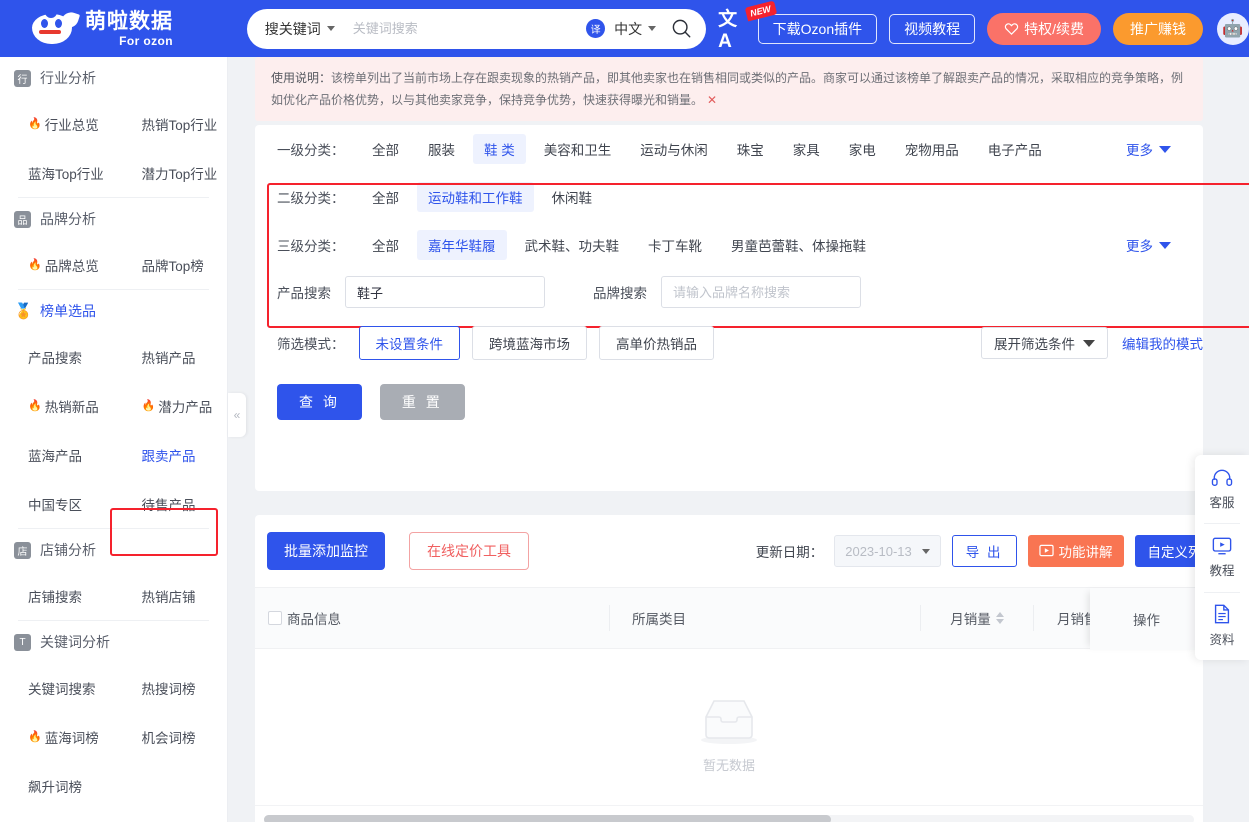  I want to click on sidebar-collapse-handle: «, so click(237, 415).